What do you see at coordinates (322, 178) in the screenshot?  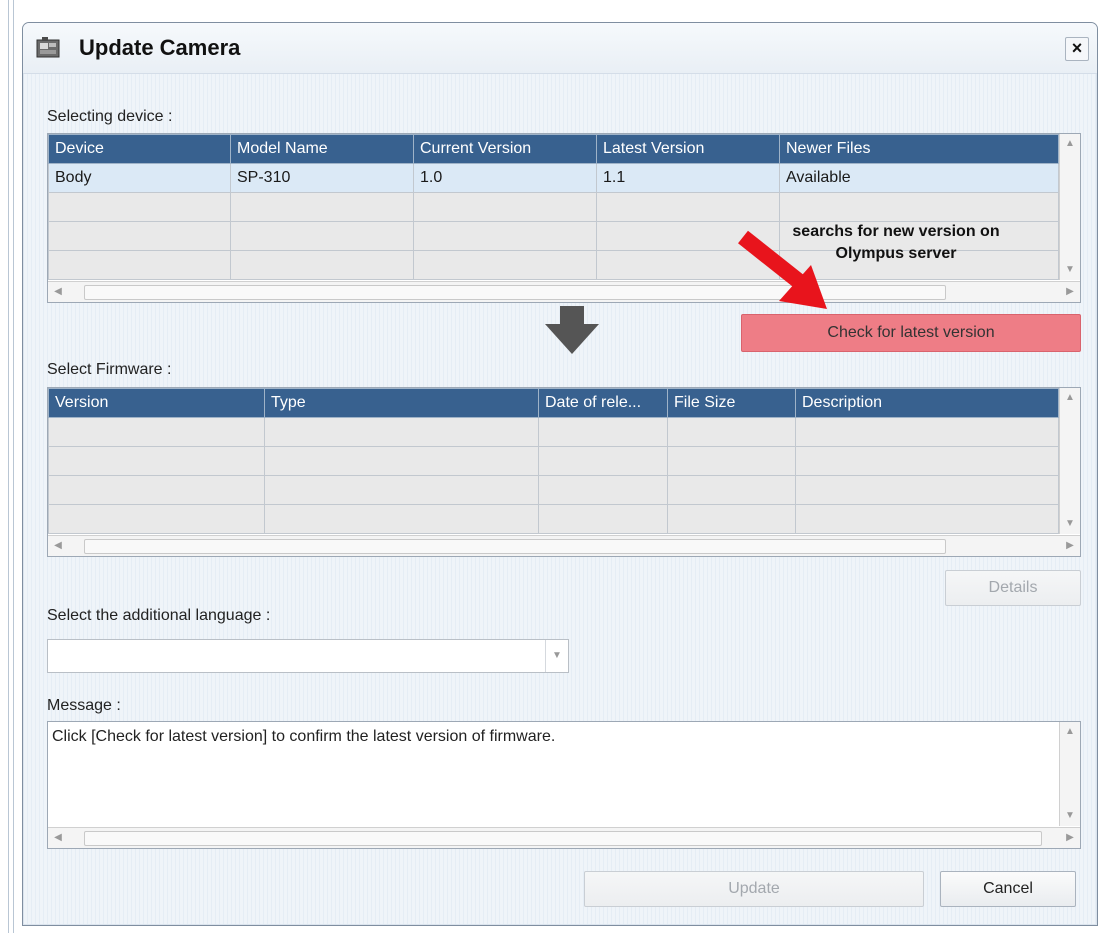 I see `cell-model-name: SP-310` at bounding box center [322, 178].